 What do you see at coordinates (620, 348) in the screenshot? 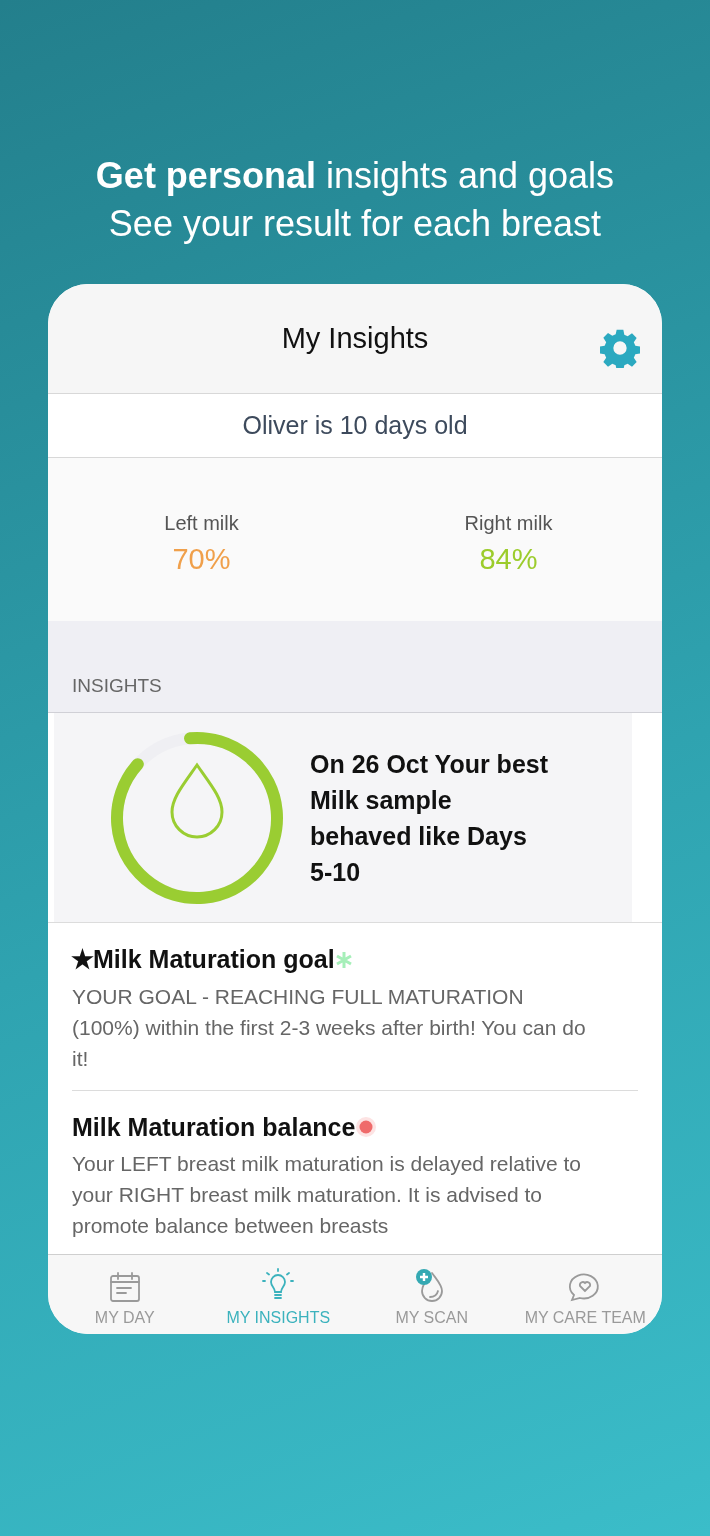
I see `settings-icon` at bounding box center [620, 348].